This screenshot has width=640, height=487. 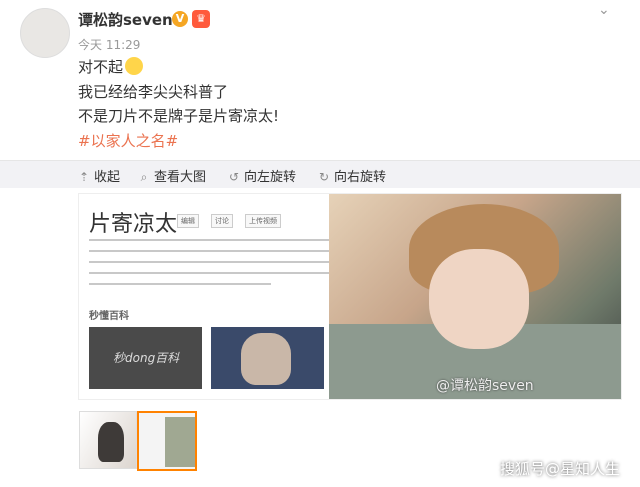 What do you see at coordinates (222, 221) in the screenshot?
I see `image-discuss-button: 讨论` at bounding box center [222, 221].